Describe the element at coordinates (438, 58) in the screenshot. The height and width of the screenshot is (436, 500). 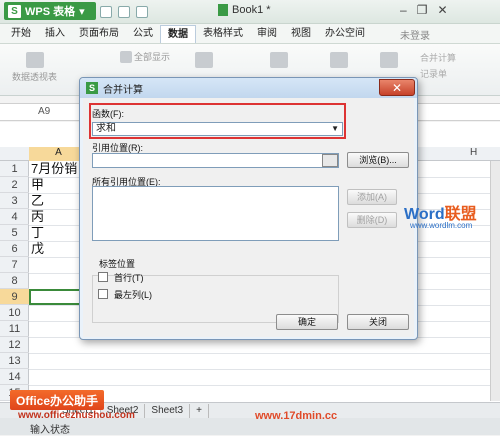
I see `merge-calc-ribbon-button: 合并计算` at that location.